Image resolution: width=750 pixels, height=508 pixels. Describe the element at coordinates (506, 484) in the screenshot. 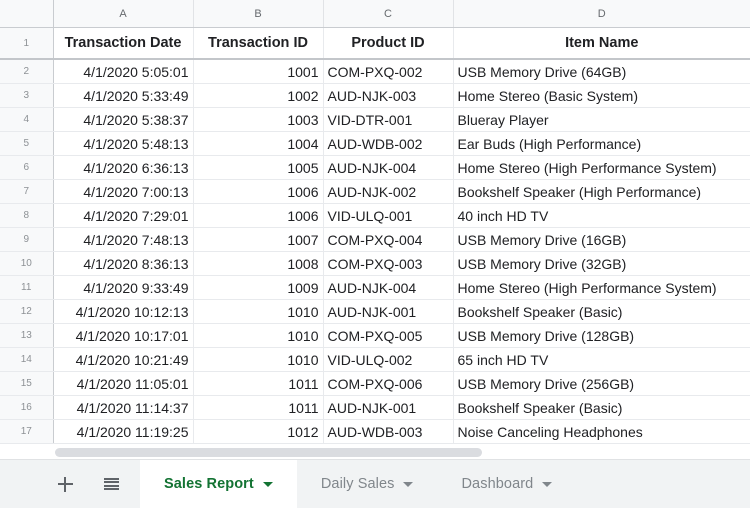

I see `sheet-tab-dashboard: Dashboard` at that location.